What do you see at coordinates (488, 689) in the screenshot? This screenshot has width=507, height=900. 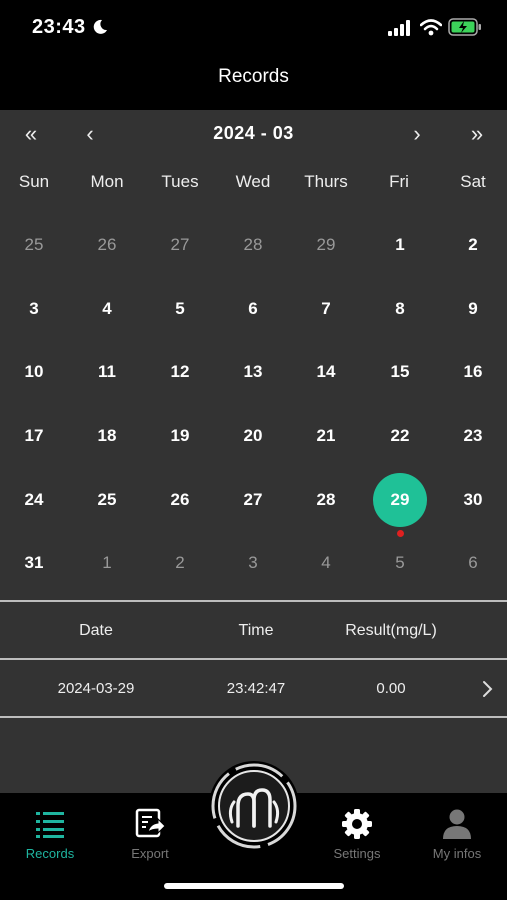 I see `chevron-right-icon` at bounding box center [488, 689].